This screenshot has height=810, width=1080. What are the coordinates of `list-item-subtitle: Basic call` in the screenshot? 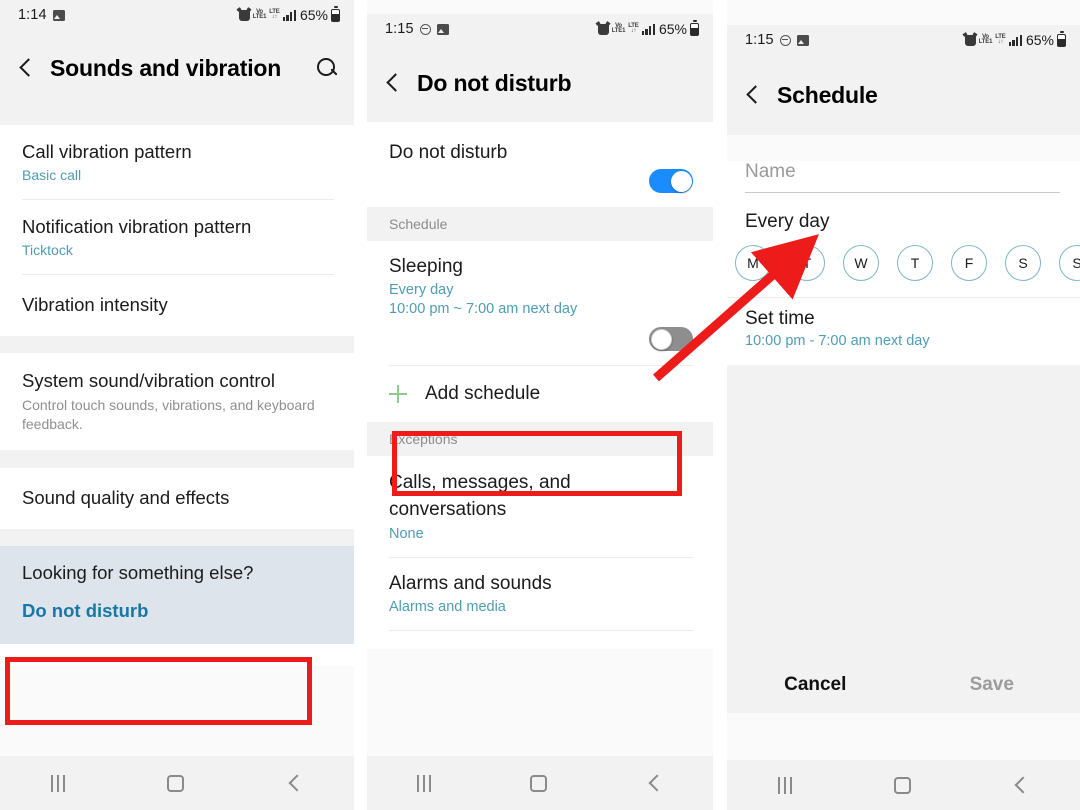 It's located at (52, 175).